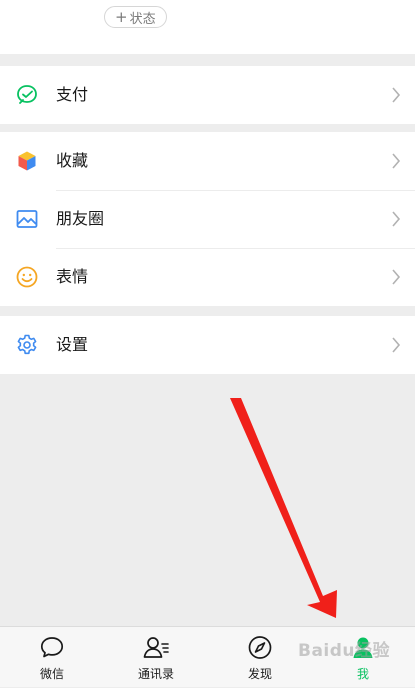 This screenshot has width=415, height=688. Describe the element at coordinates (260, 647) in the screenshot. I see `compass-icon` at that location.